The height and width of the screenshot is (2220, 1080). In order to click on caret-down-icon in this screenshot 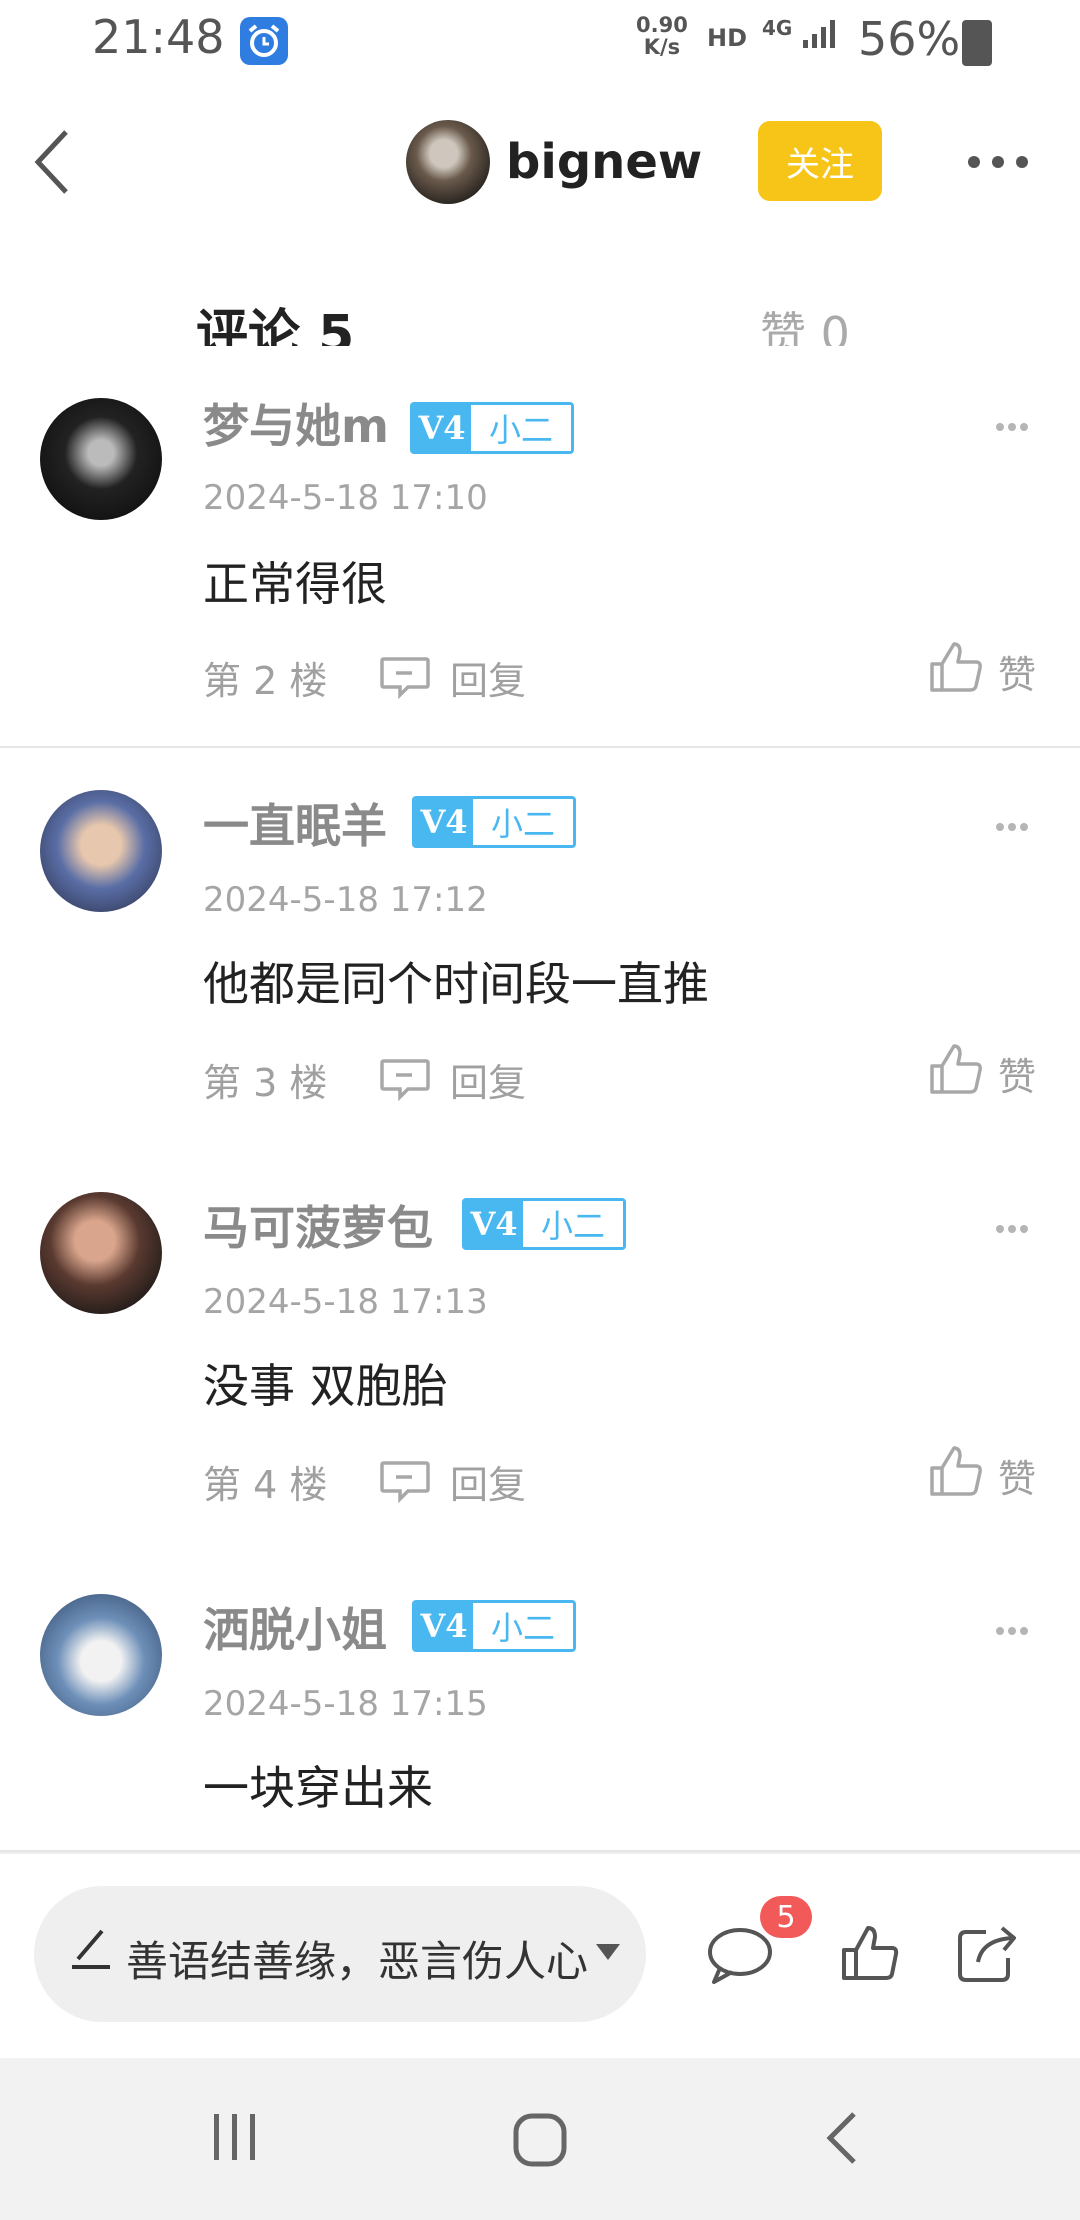, I will do `click(608, 1952)`.